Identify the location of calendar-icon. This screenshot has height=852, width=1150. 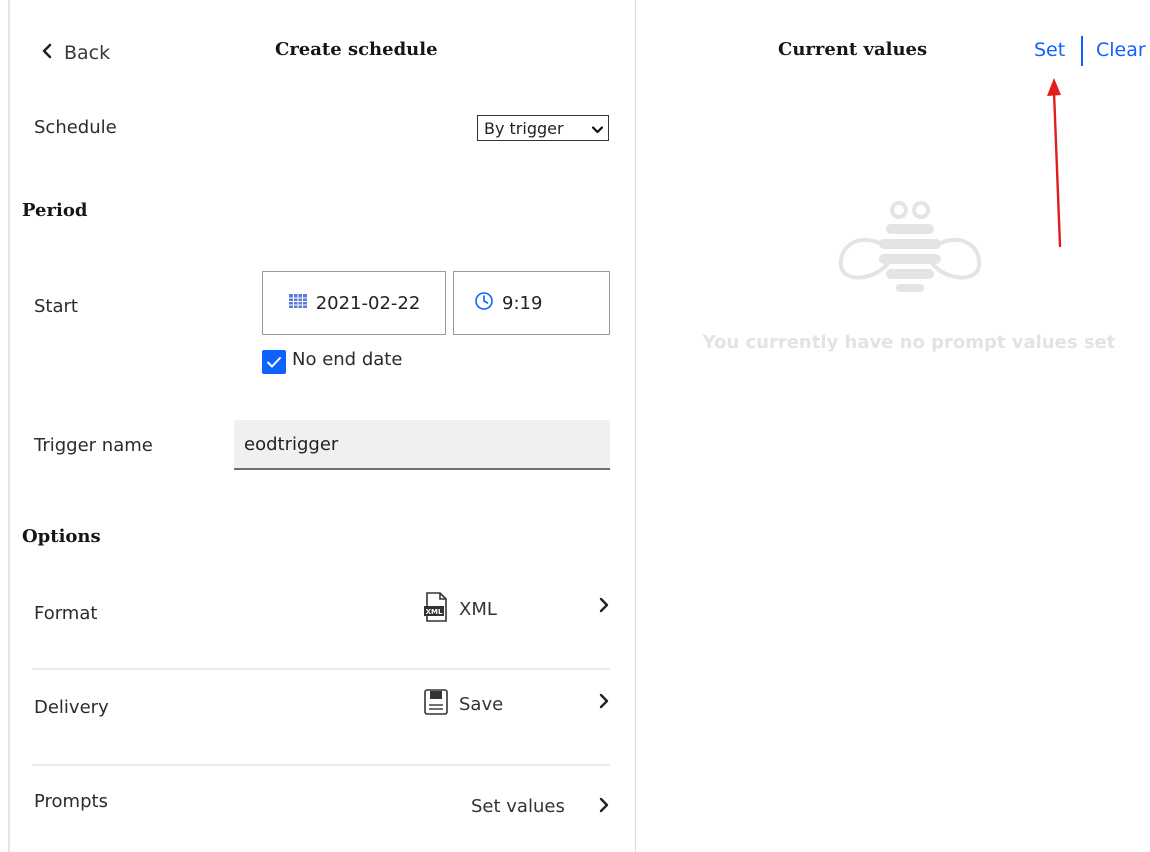
(298, 303).